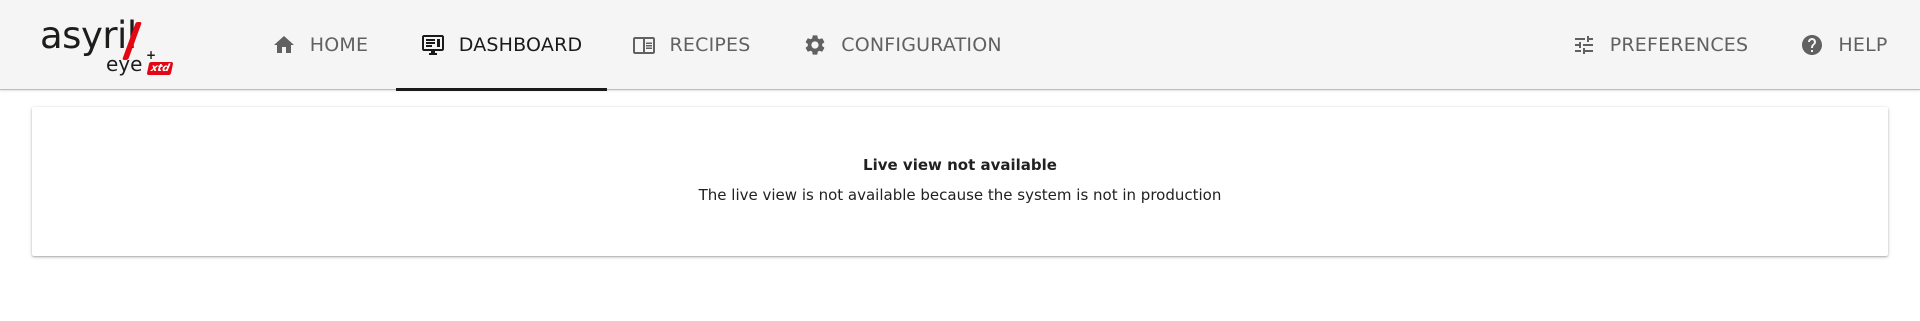 The image size is (1920, 321). I want to click on monitor-icon, so click(433, 45).